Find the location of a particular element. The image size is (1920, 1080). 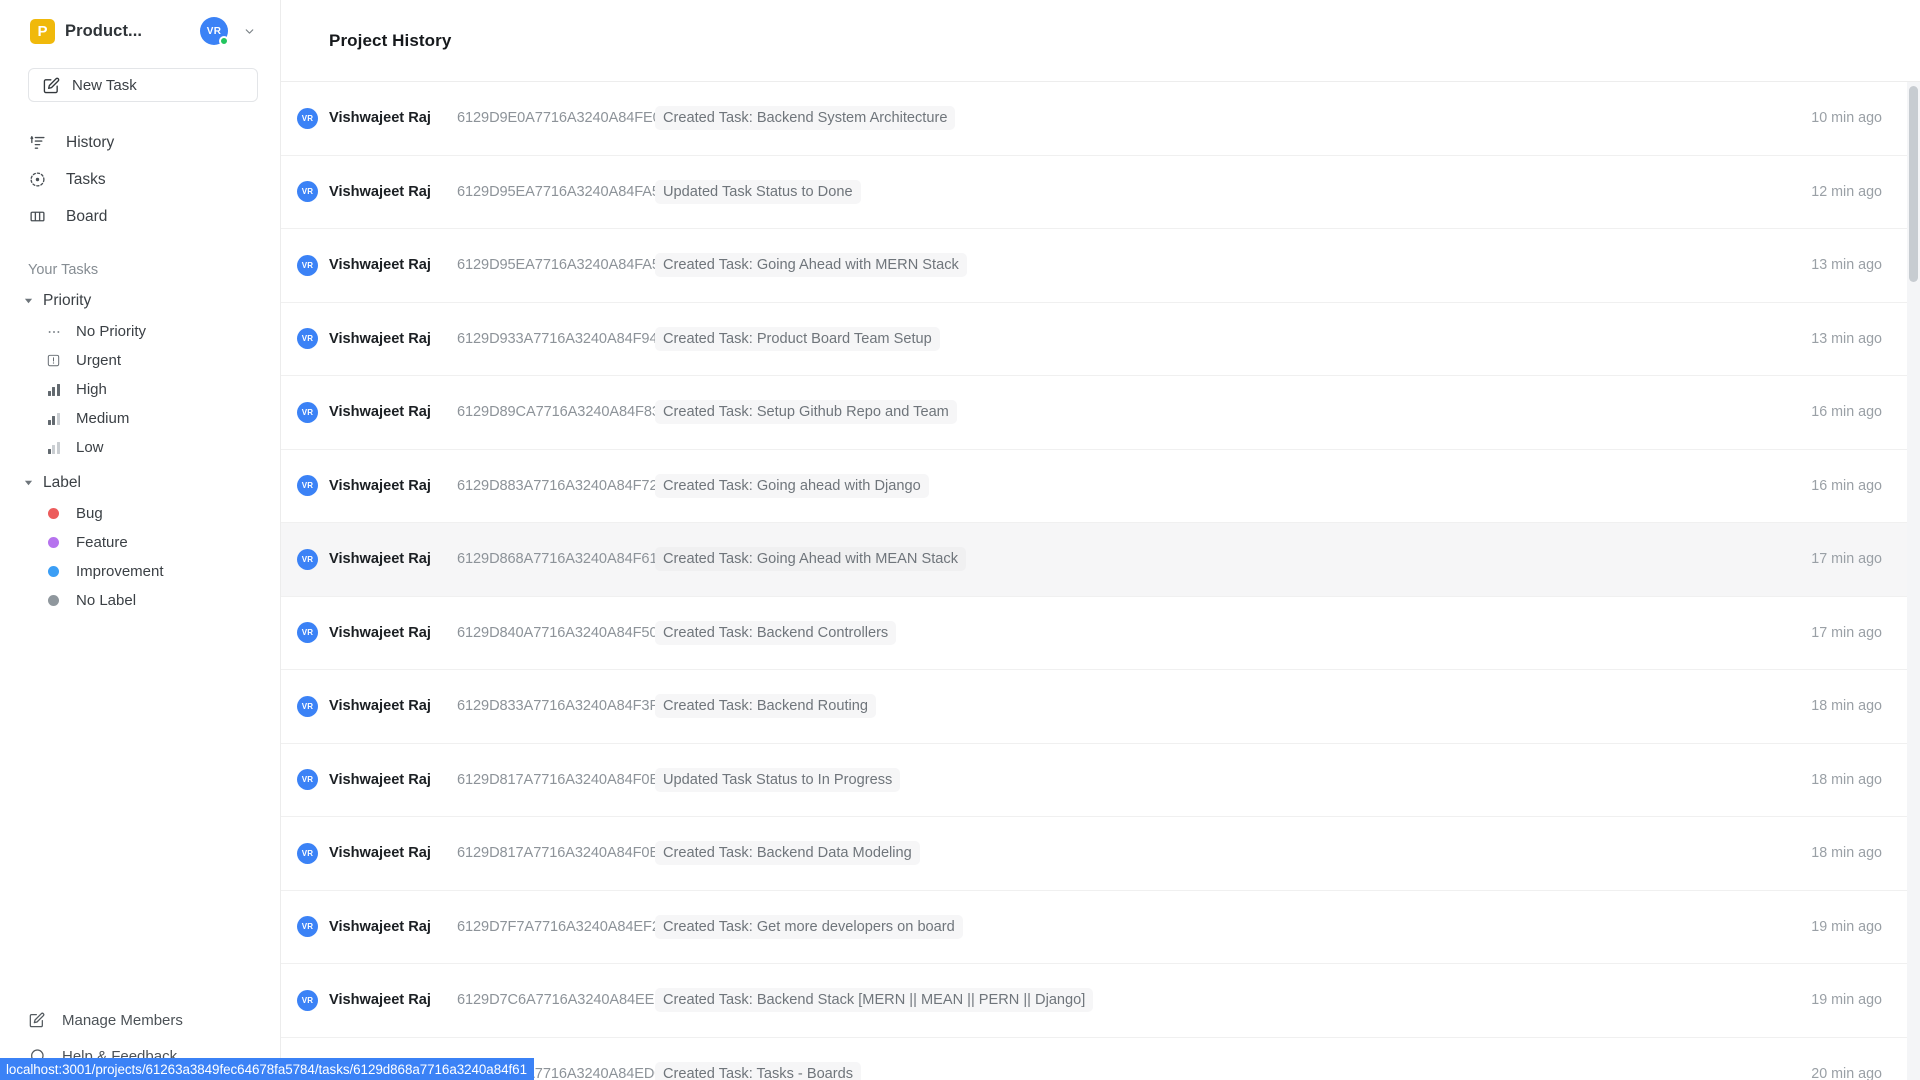

sidebar-item-improvement: Improvement is located at coordinates (140, 571).